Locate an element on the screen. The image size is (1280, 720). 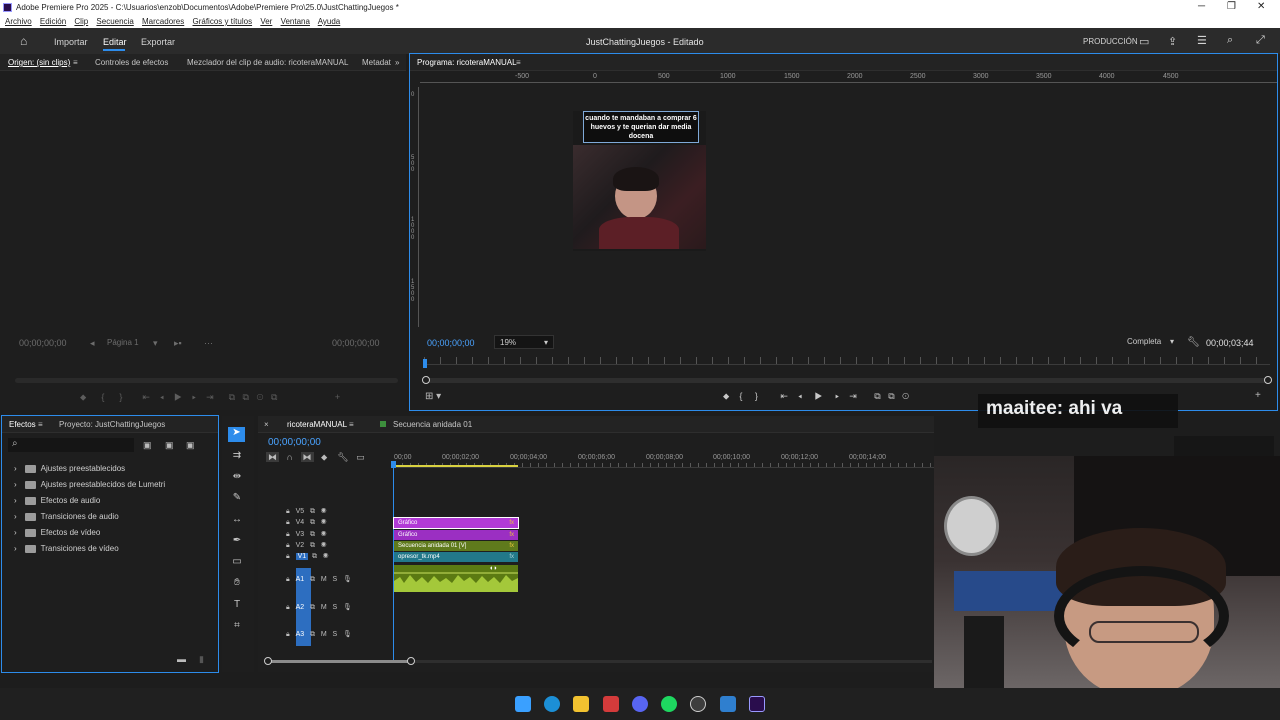
tab-proyecto: Proyecto: JustChattingJuegos is located at coordinates (112, 424).